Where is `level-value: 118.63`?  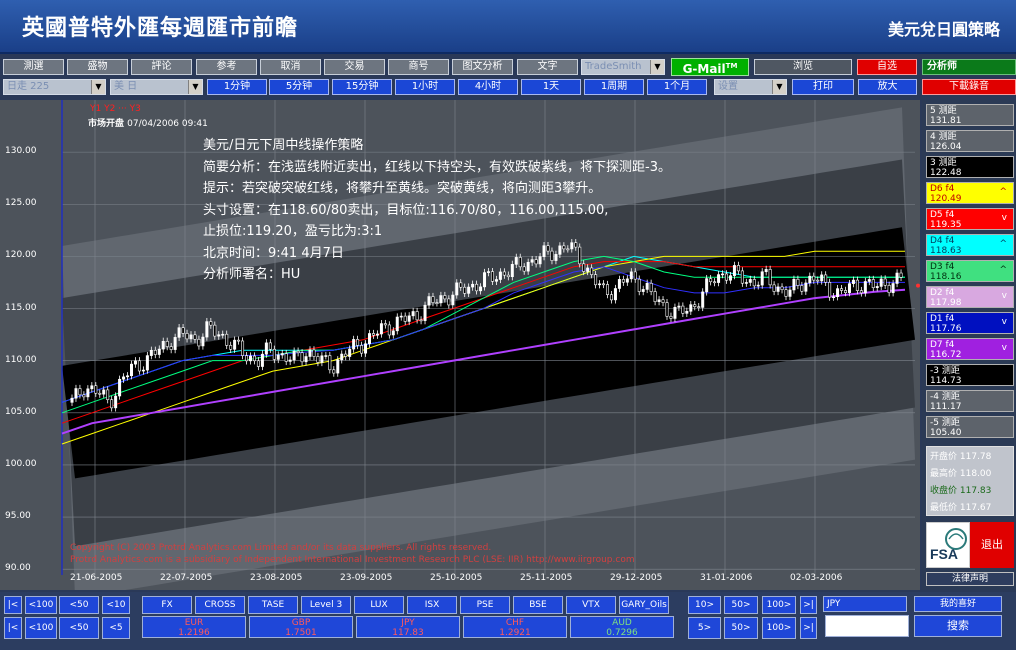
level-value: 118.63 is located at coordinates (946, 251).